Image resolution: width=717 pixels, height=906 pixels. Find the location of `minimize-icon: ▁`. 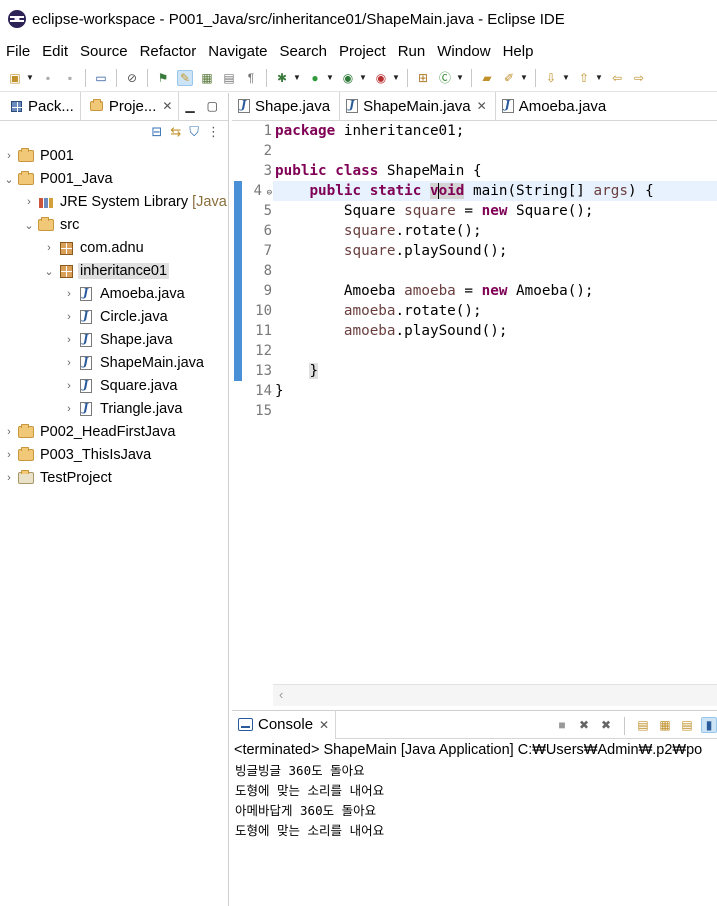

minimize-icon: ▁ is located at coordinates (189, 106).